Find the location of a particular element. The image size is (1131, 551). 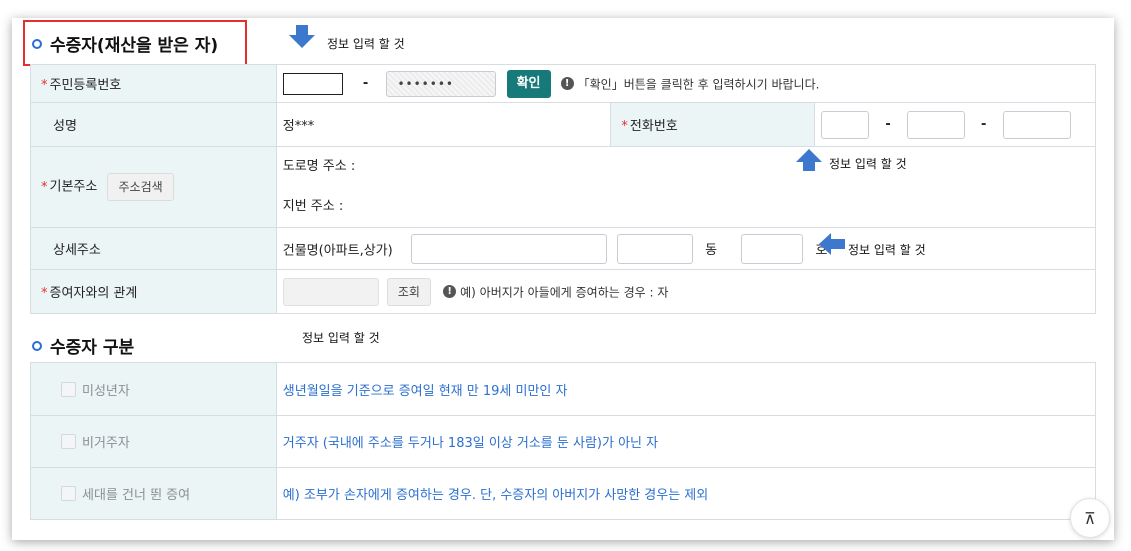

dong-label: 동 is located at coordinates (711, 250).